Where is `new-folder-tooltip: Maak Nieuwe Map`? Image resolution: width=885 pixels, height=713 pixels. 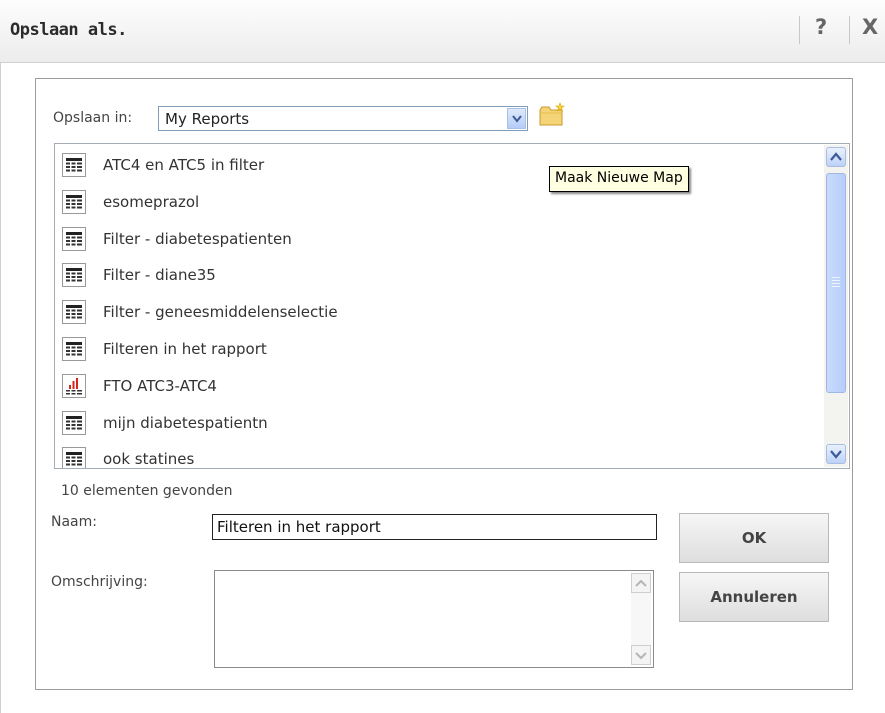
new-folder-tooltip: Maak Nieuwe Map is located at coordinates (619, 179).